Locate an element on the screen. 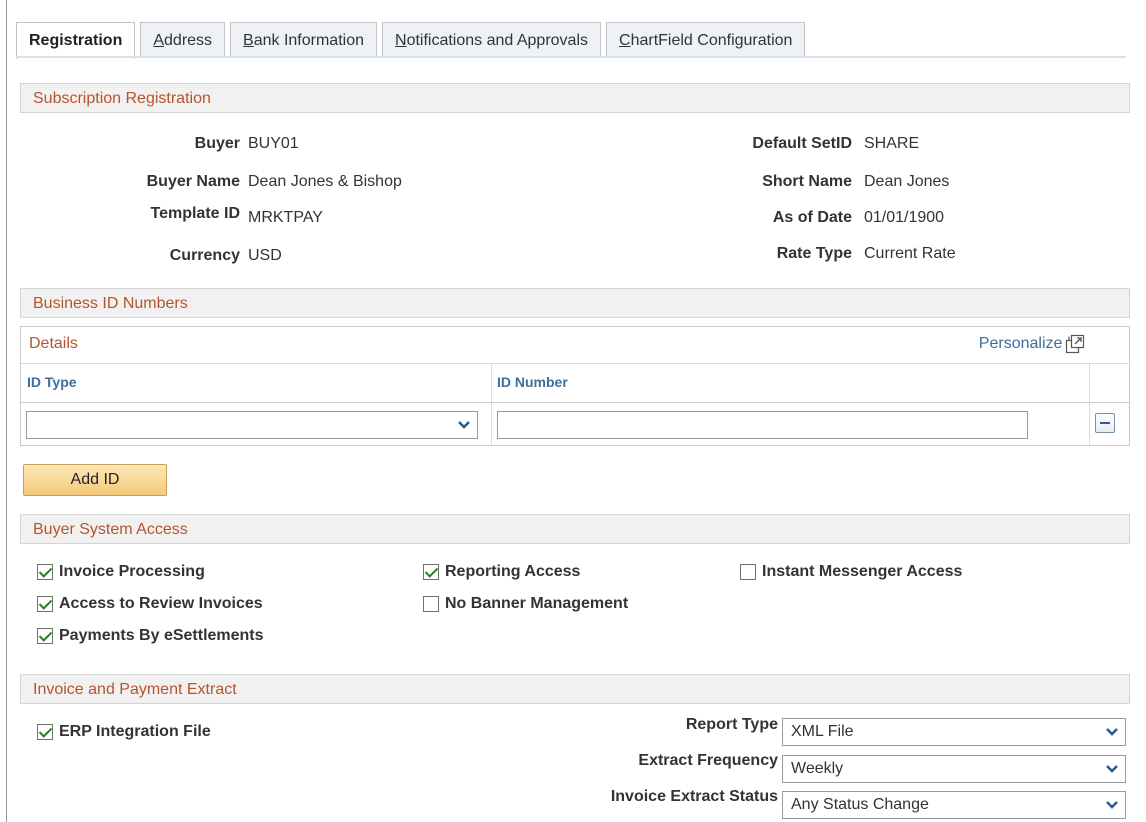 This screenshot has height=822, width=1146. currency-value: USD is located at coordinates (265, 255).